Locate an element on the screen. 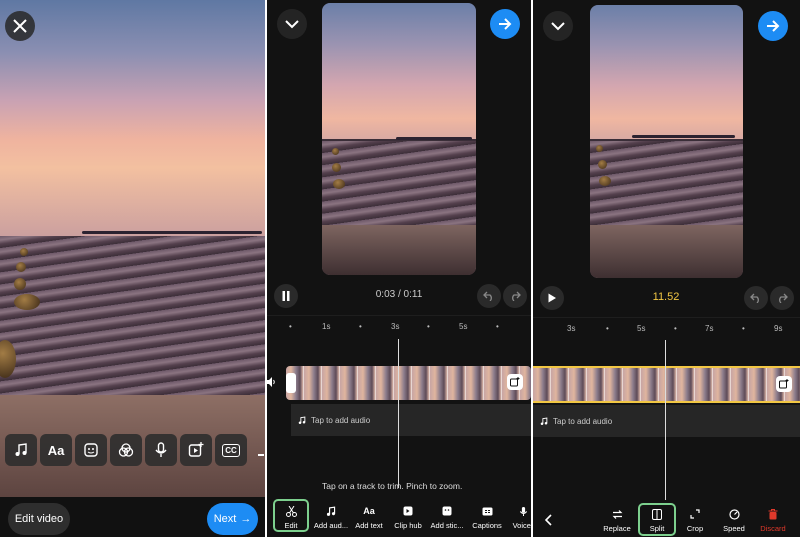 The width and height of the screenshot is (800, 537). captions-tool-button: CC is located at coordinates (231, 450).